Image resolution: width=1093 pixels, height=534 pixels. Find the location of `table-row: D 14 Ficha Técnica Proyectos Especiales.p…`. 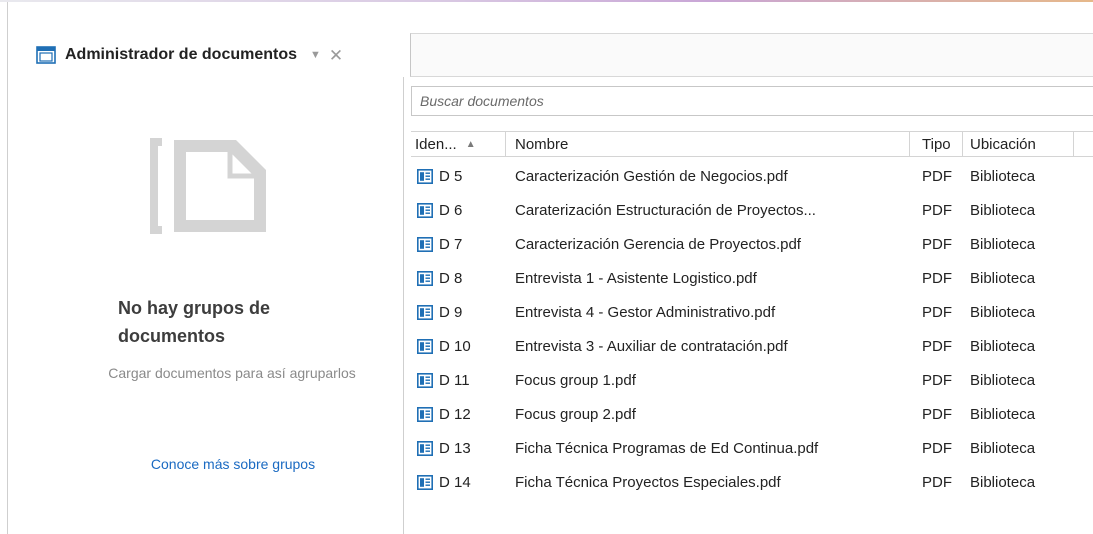

table-row: D 14 Ficha Técnica Proyectos Especiales.p… is located at coordinates (752, 482).